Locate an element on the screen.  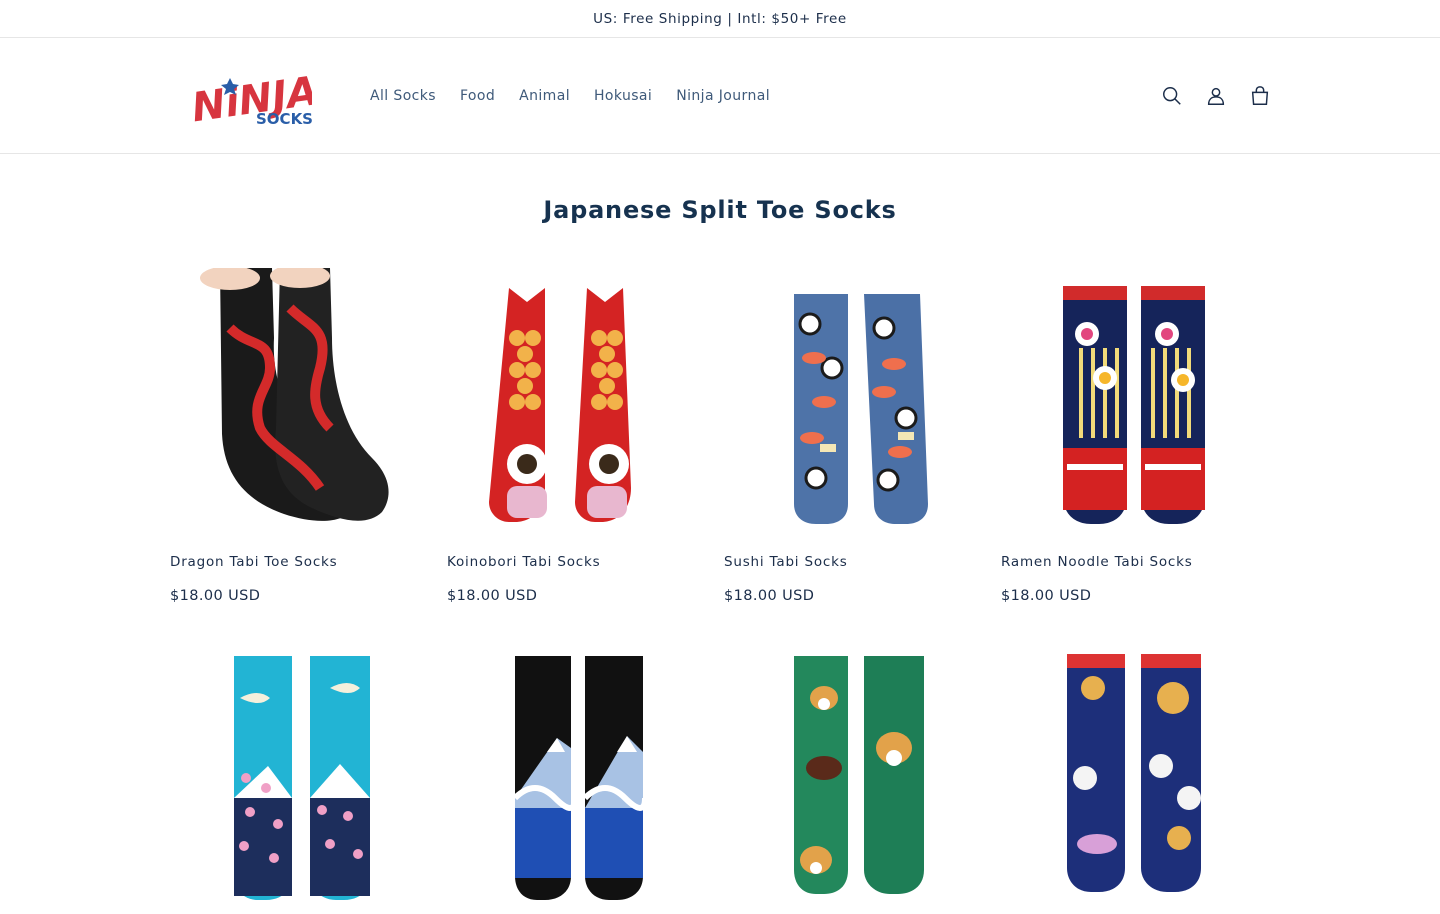
nav-all-socks: All Socks is located at coordinates (403, 96).